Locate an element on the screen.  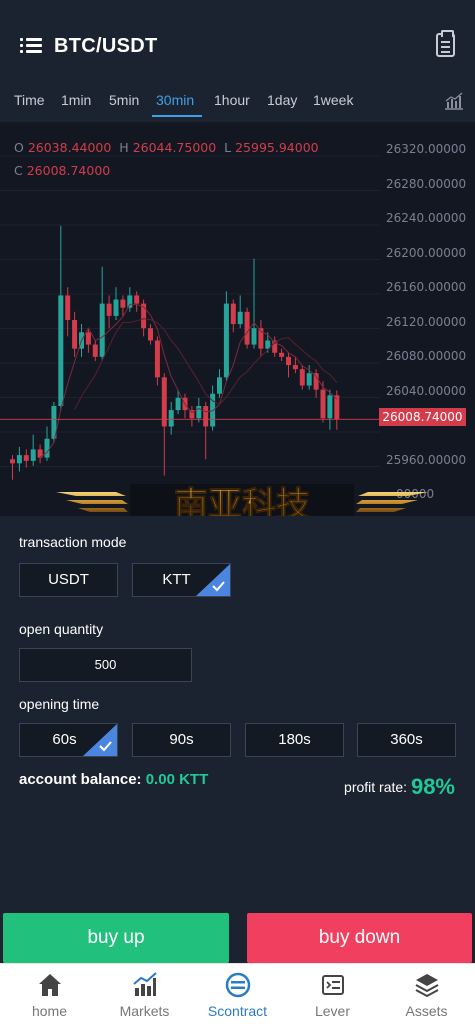
price-tick: 26280.00000 is located at coordinates (426, 184).